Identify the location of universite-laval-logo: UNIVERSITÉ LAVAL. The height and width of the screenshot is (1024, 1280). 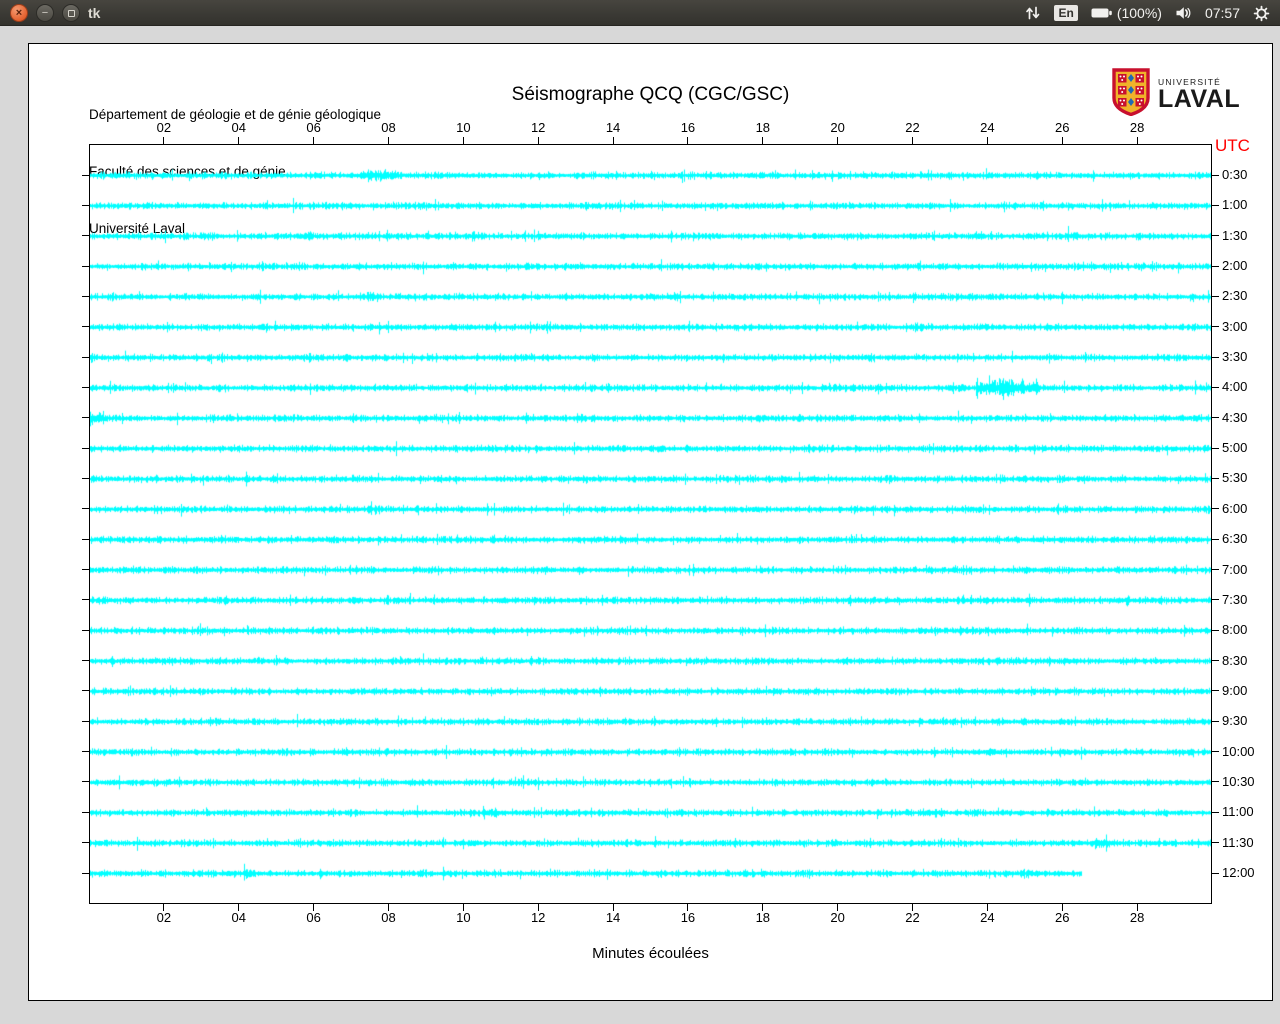
(1177, 94).